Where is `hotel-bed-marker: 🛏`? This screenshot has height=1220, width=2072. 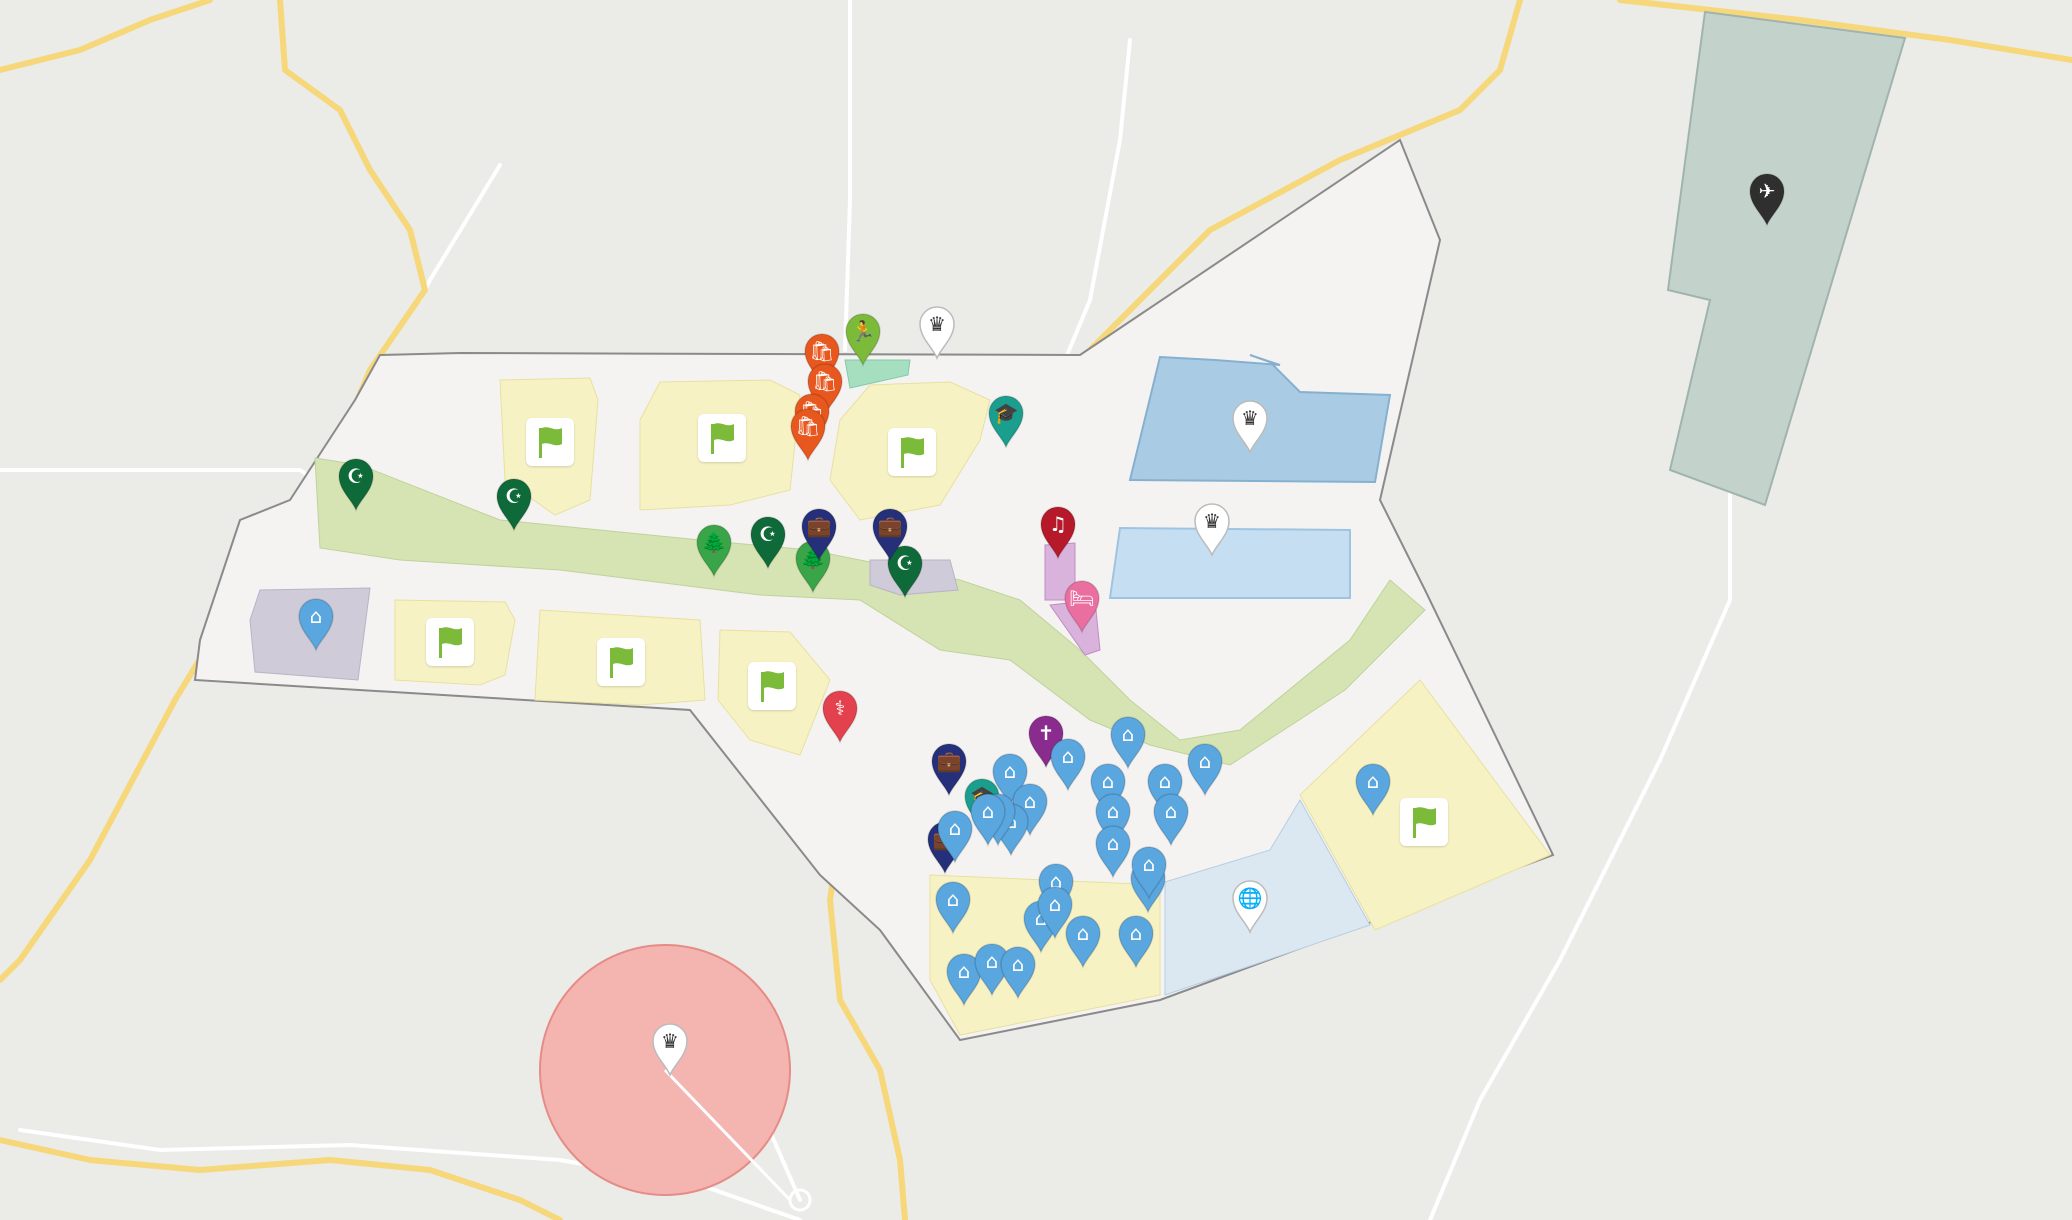 hotel-bed-marker: 🛏 is located at coordinates (1082, 606).